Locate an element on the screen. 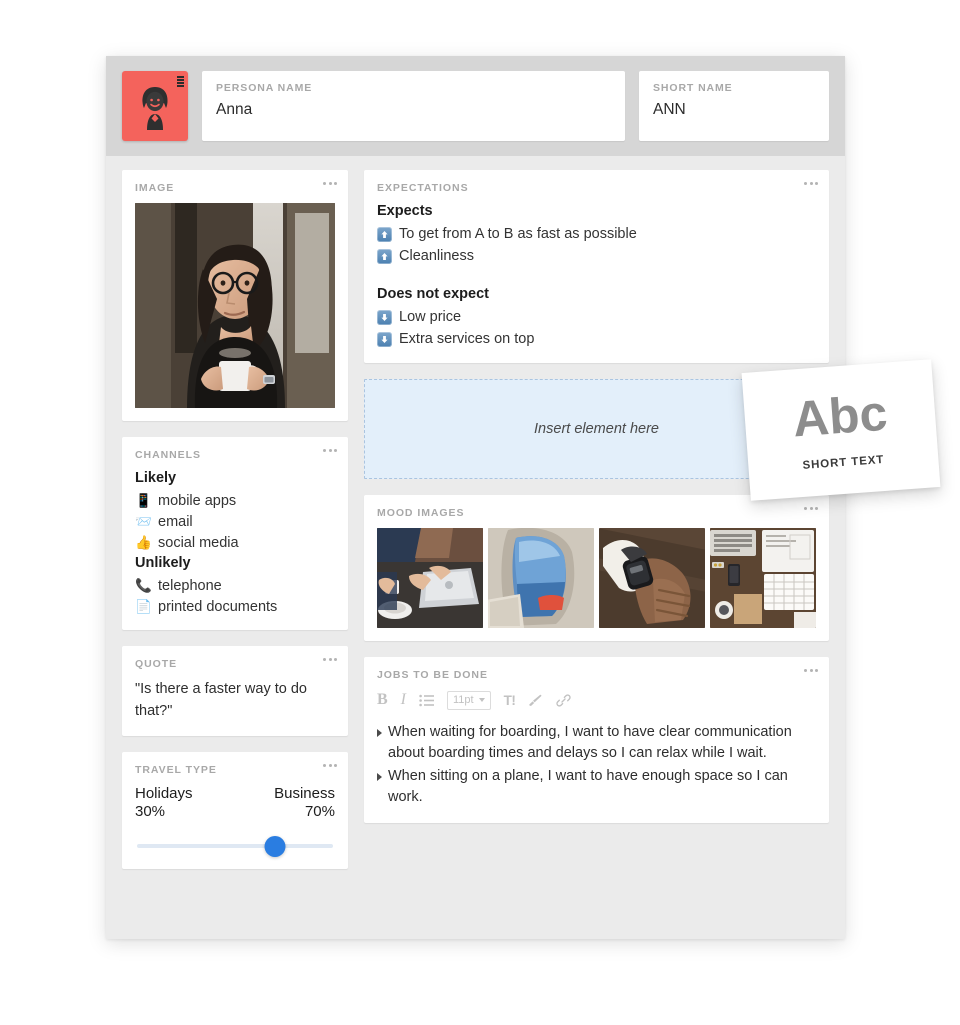 This screenshot has width=960, height=1025. travel-left-value: 30% is located at coordinates (150, 811).